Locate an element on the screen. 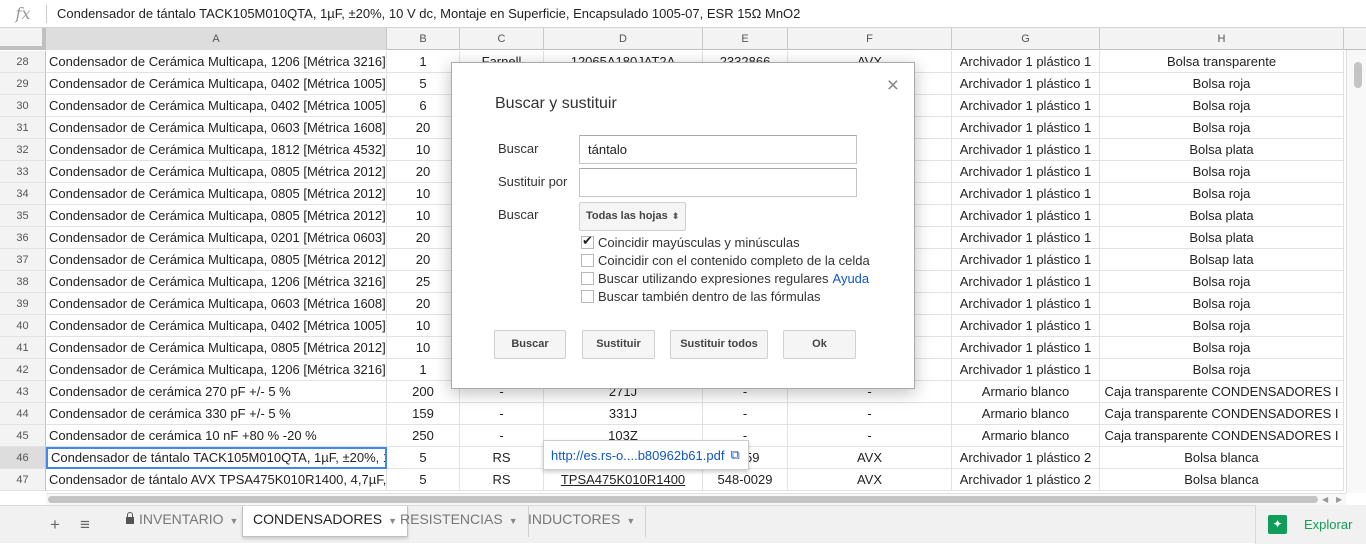 This screenshot has height=544, width=1366. cell-b: 25 is located at coordinates (423, 282).